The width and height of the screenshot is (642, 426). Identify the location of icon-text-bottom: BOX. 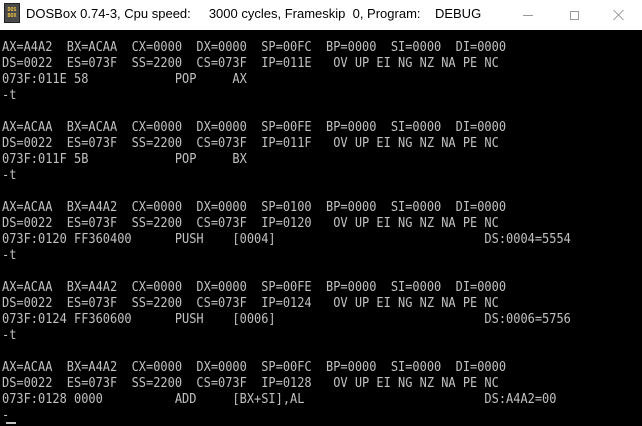
(12, 16).